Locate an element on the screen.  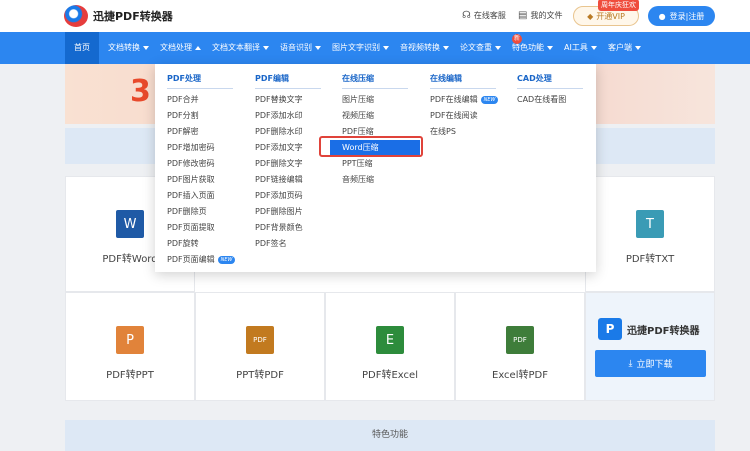
menu-item-label: PDF添加页码 is located at coordinates (279, 195).